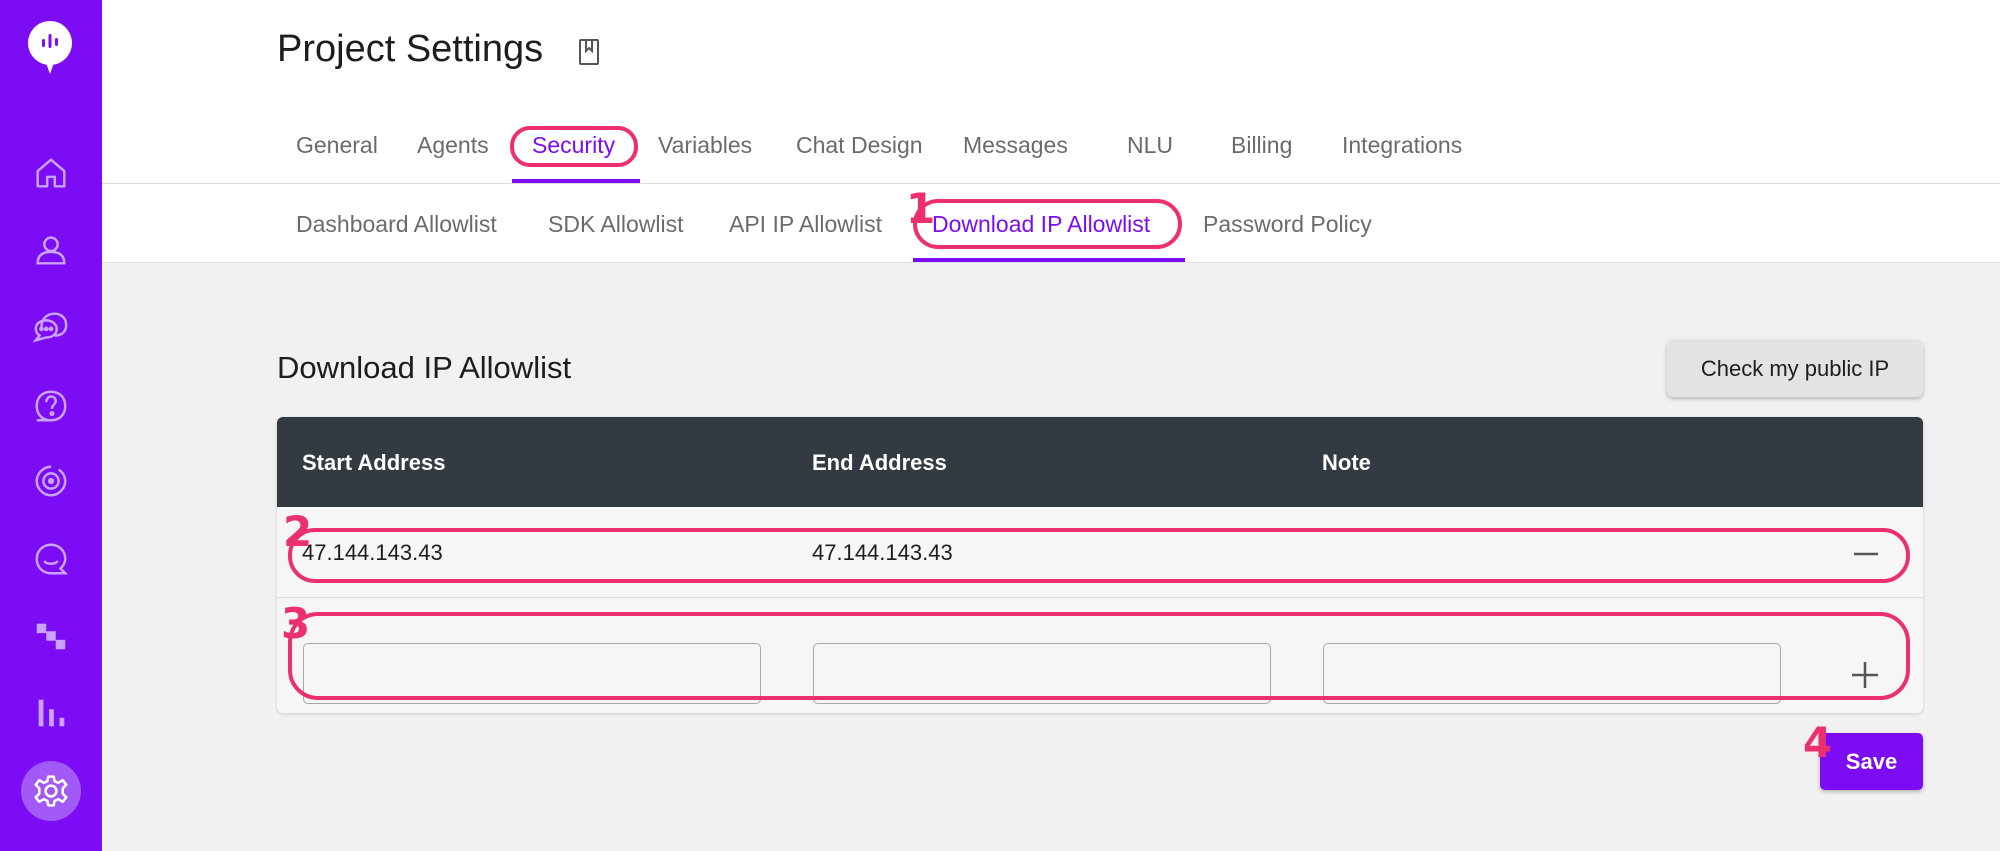 The image size is (2000, 851). I want to click on tab-integrations: Integrations, so click(1402, 145).